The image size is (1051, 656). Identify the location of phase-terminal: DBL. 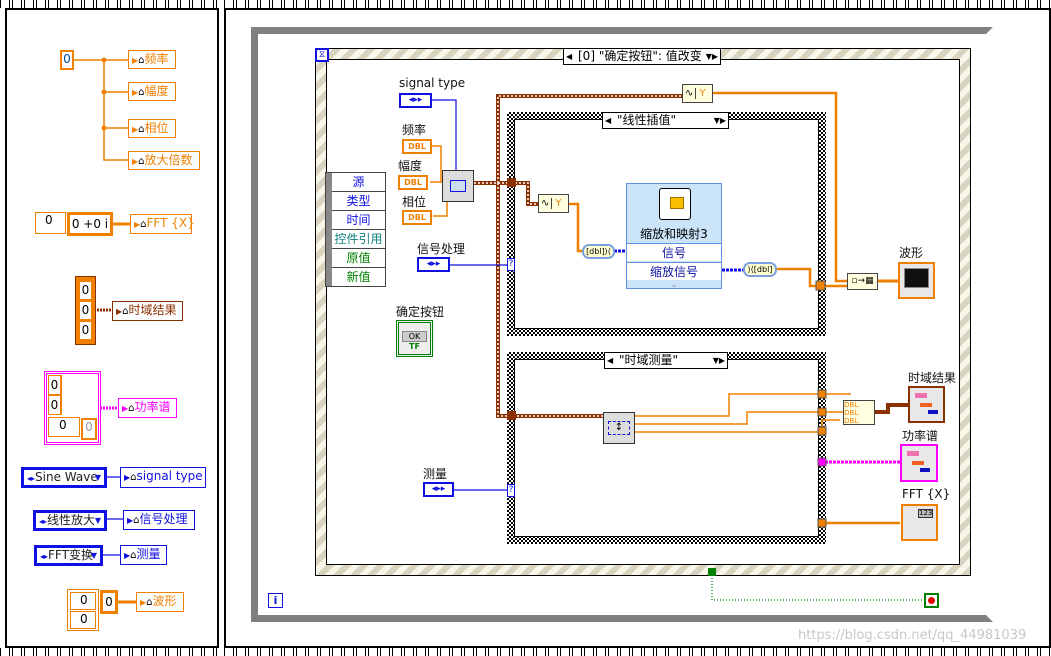
(417, 217).